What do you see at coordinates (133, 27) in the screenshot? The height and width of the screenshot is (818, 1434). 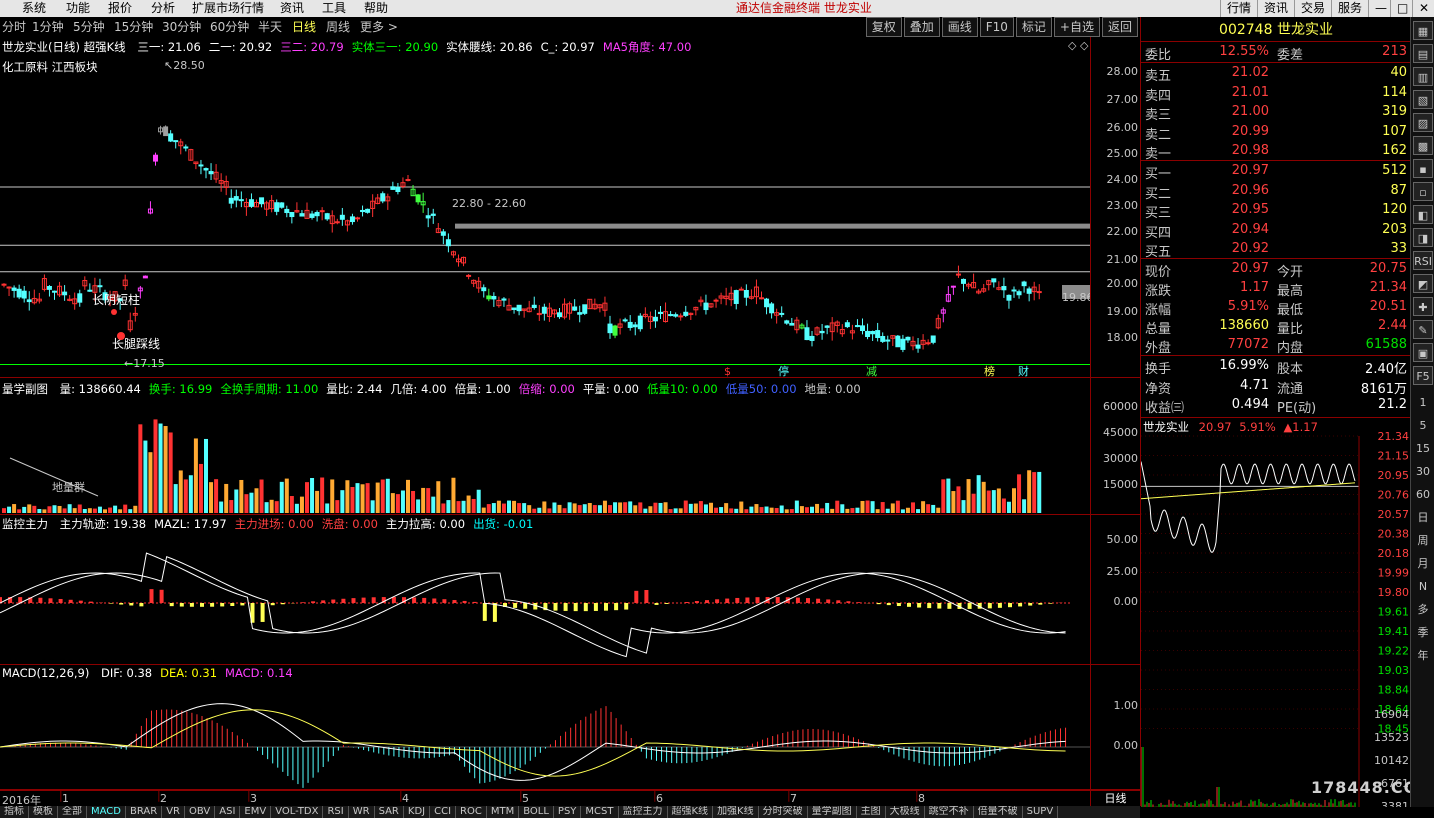 I see `period-15min: 15分钟` at bounding box center [133, 27].